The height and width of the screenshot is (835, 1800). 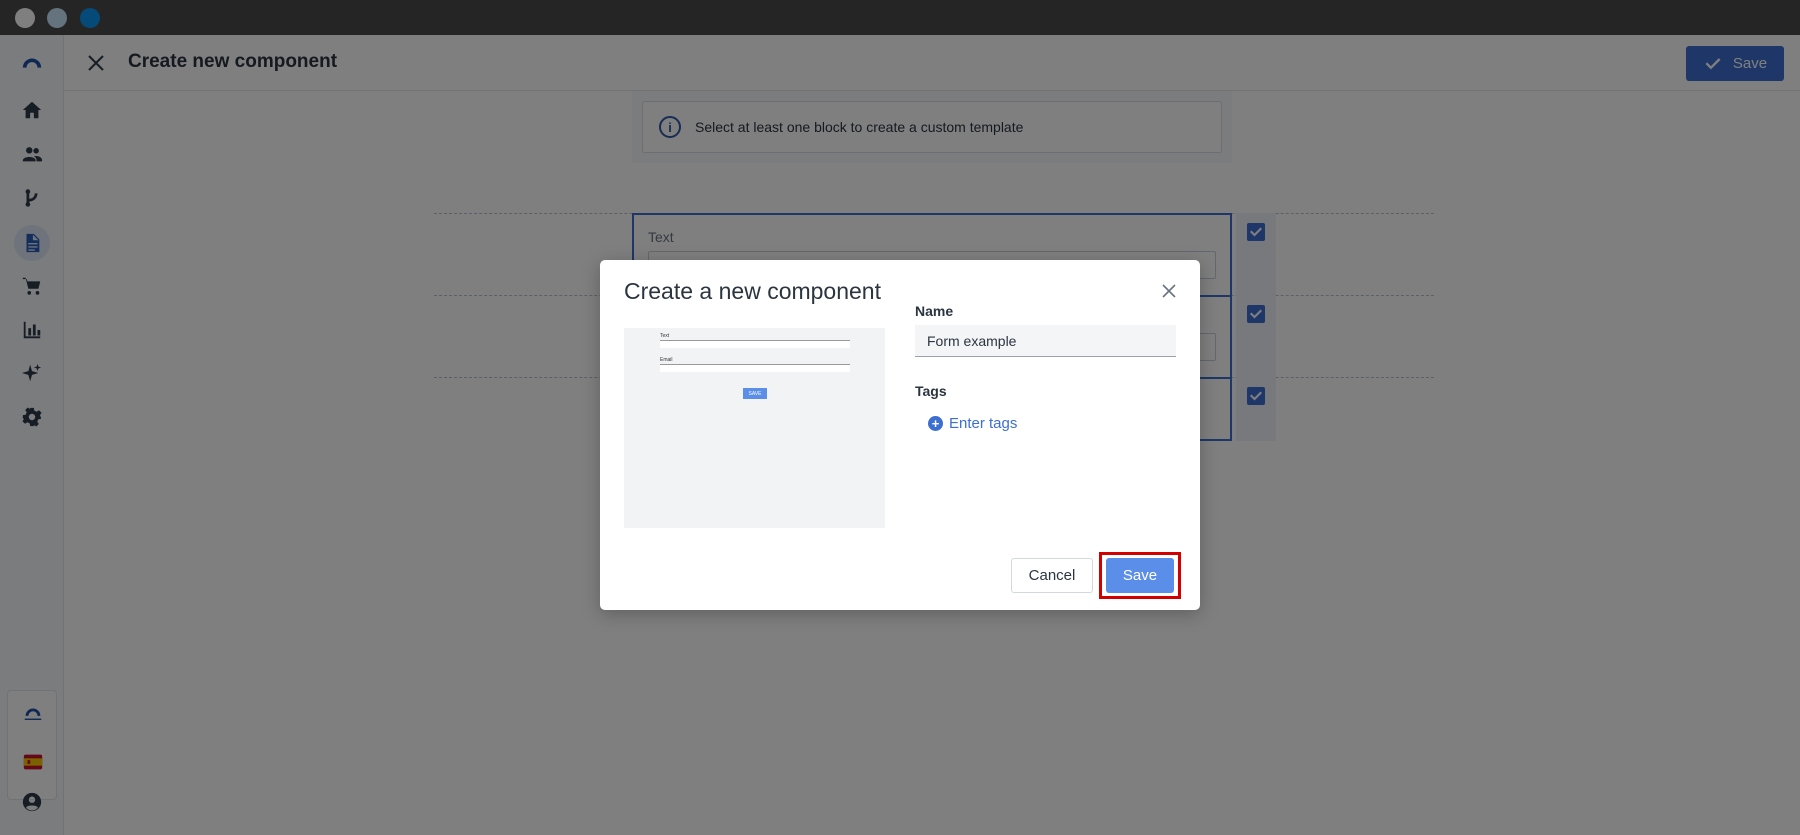 I want to click on dialog-close-icon, so click(x=1169, y=291).